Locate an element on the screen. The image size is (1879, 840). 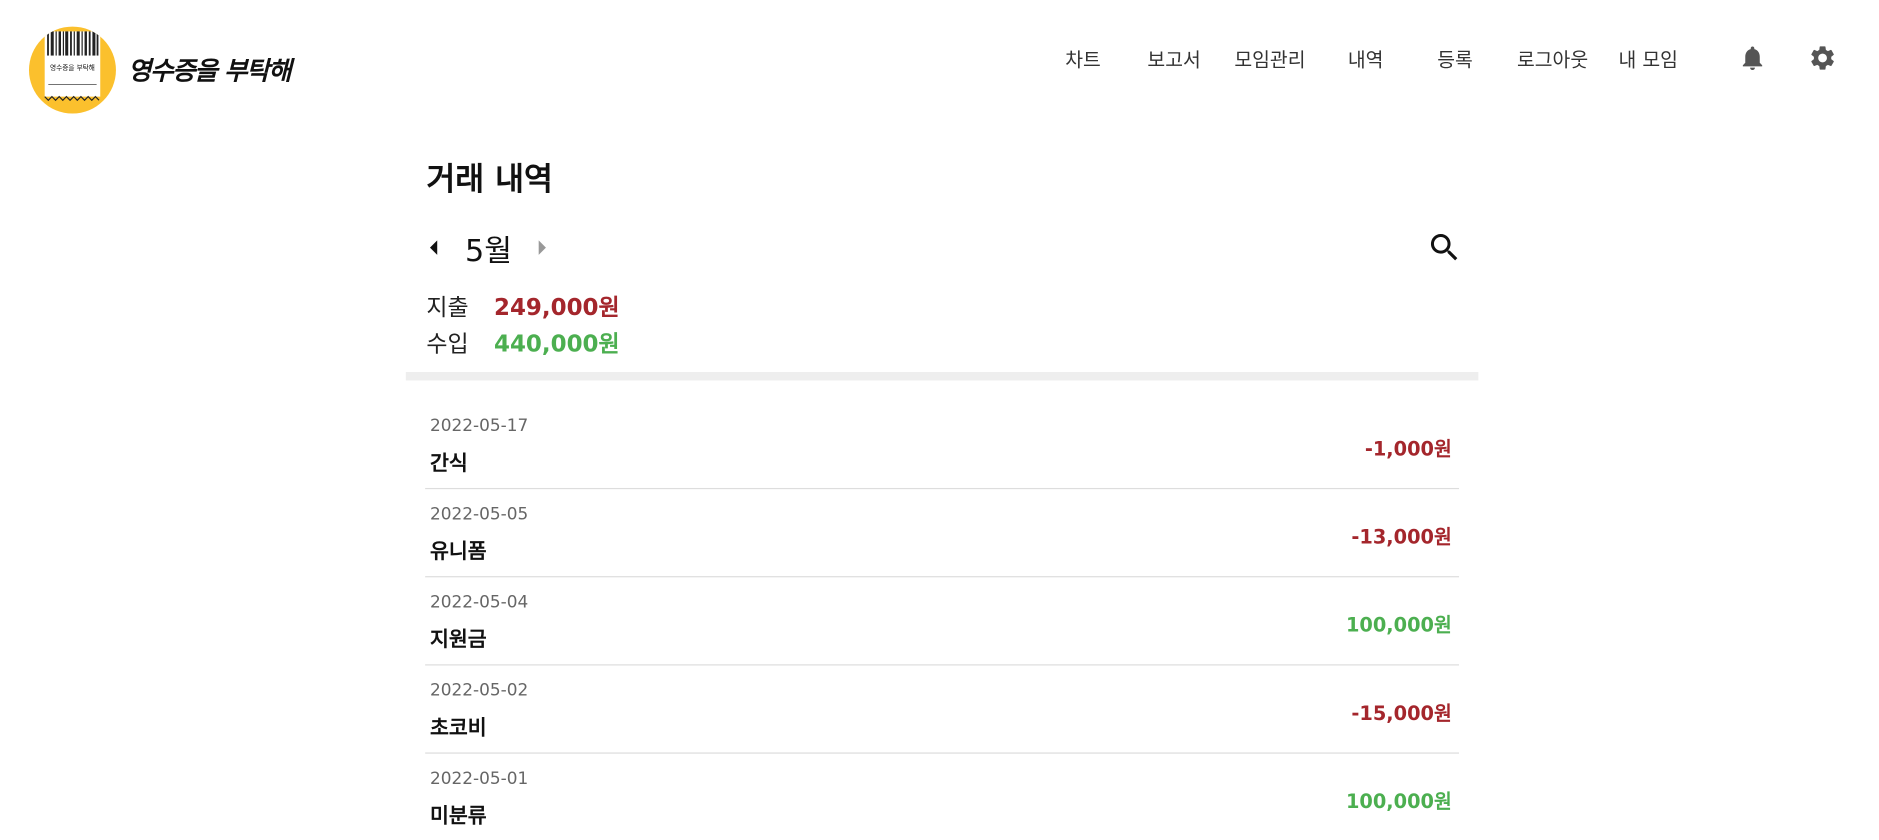
search-button is located at coordinates (1444, 247).